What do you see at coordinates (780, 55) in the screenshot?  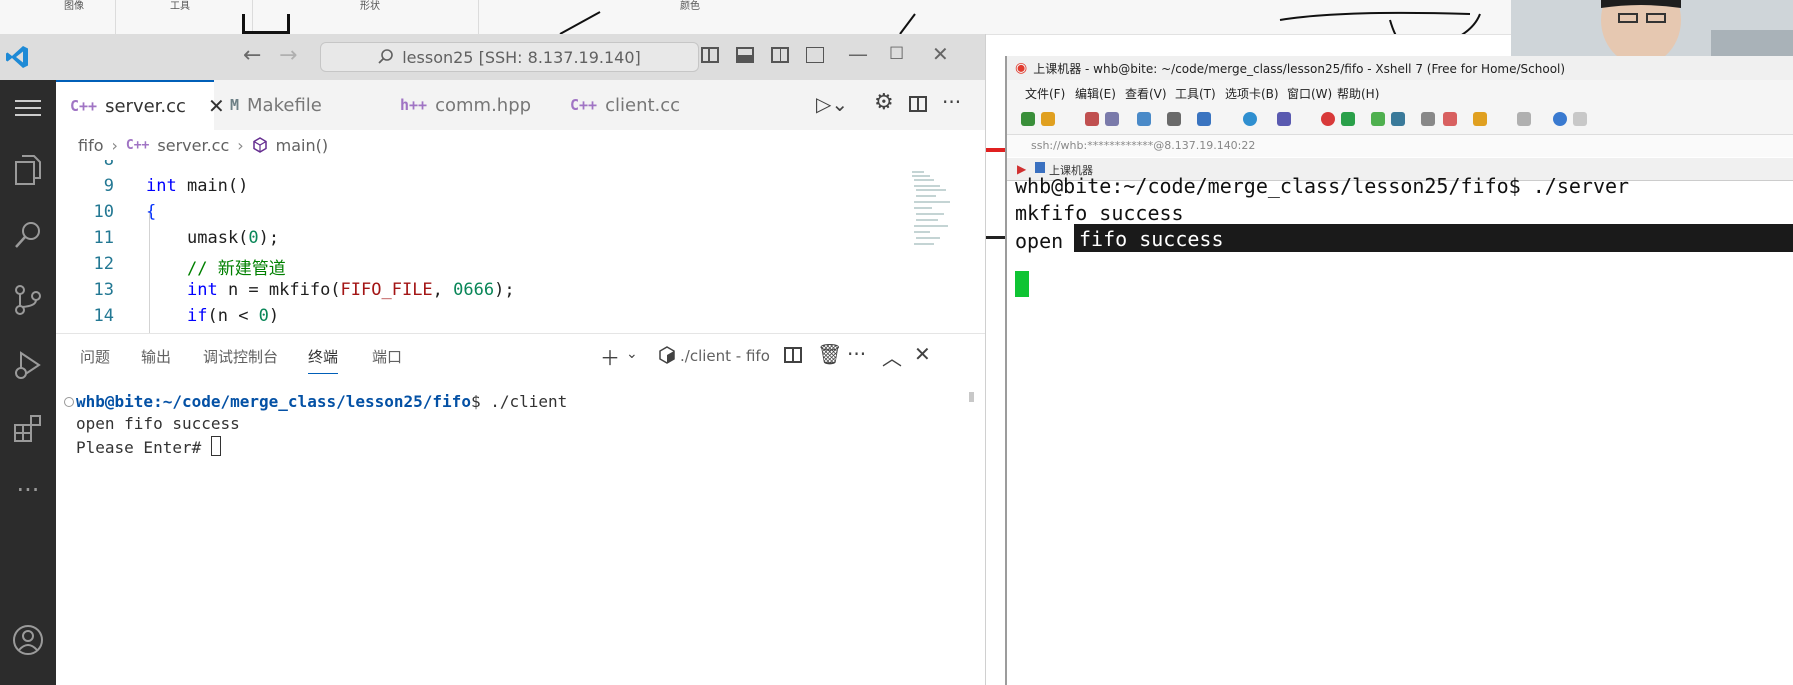 I see `toggle-secondary-sidebar-icon` at bounding box center [780, 55].